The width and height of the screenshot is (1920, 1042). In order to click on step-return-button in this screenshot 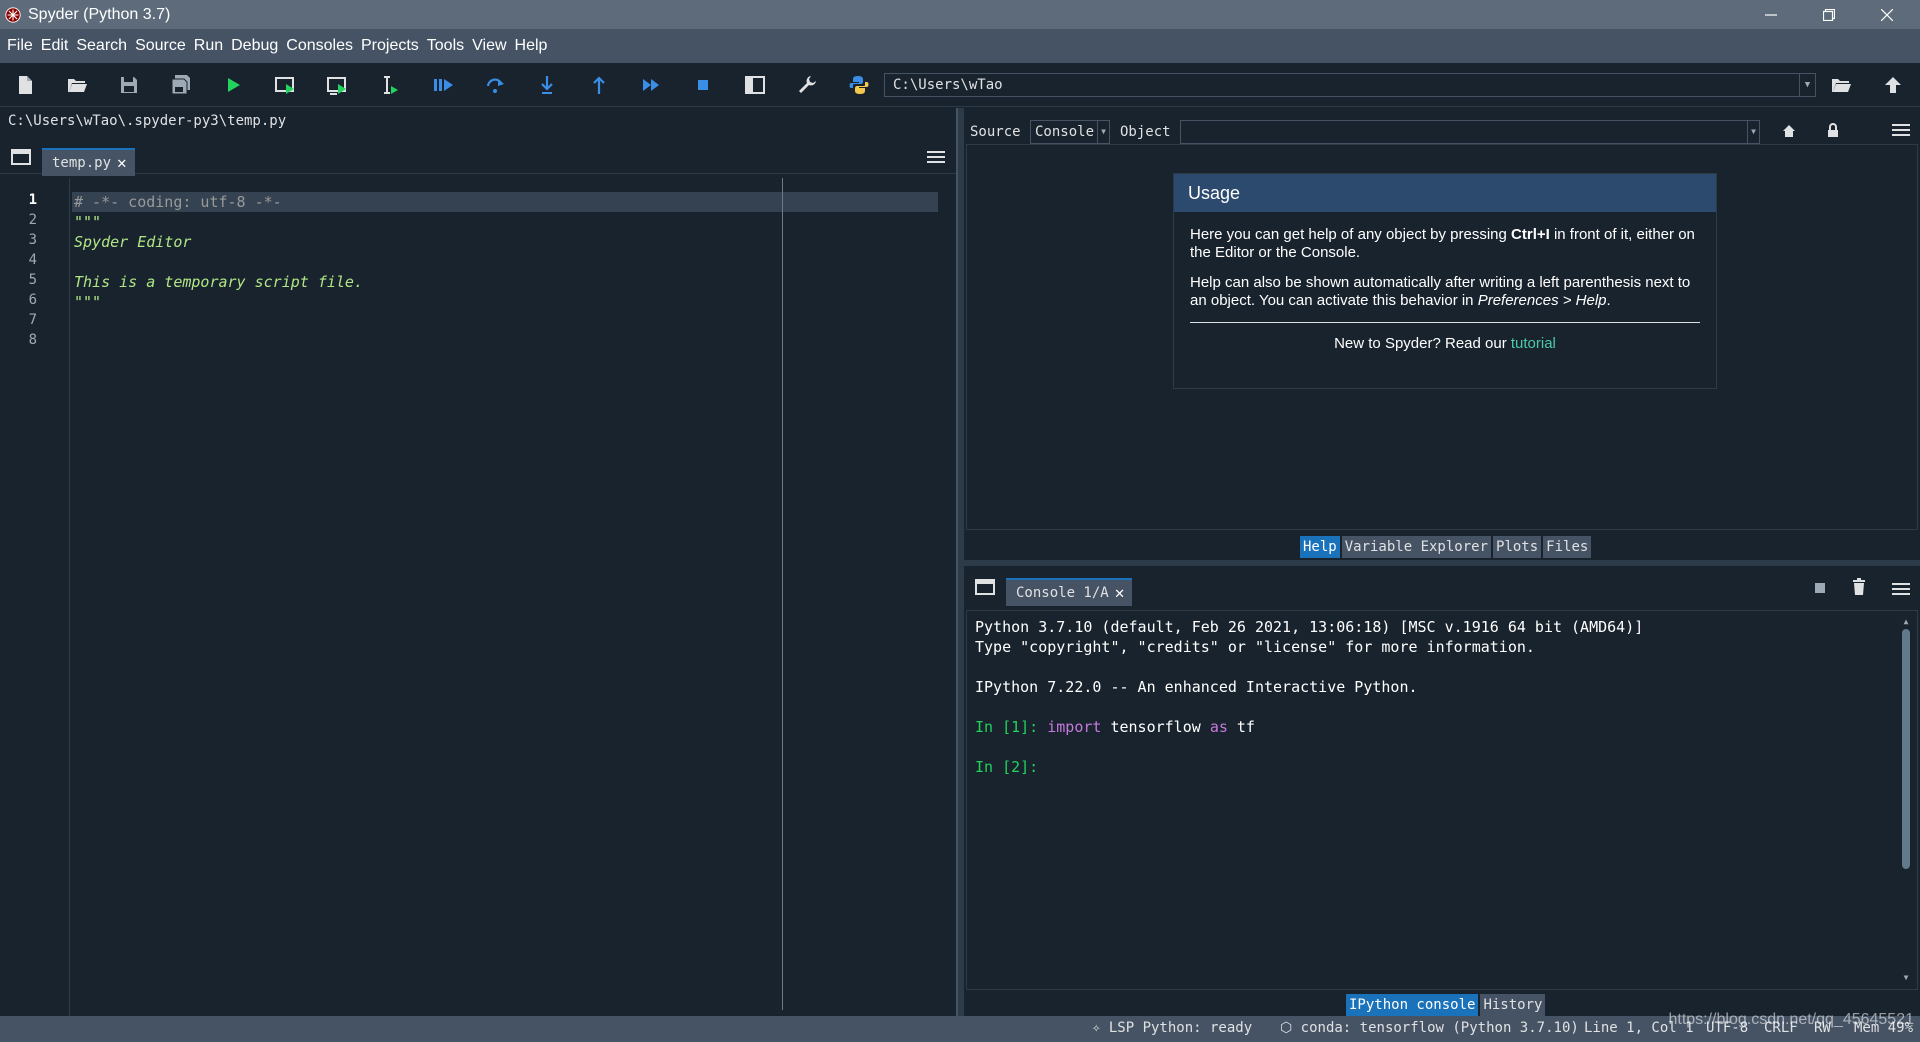, I will do `click(599, 85)`.